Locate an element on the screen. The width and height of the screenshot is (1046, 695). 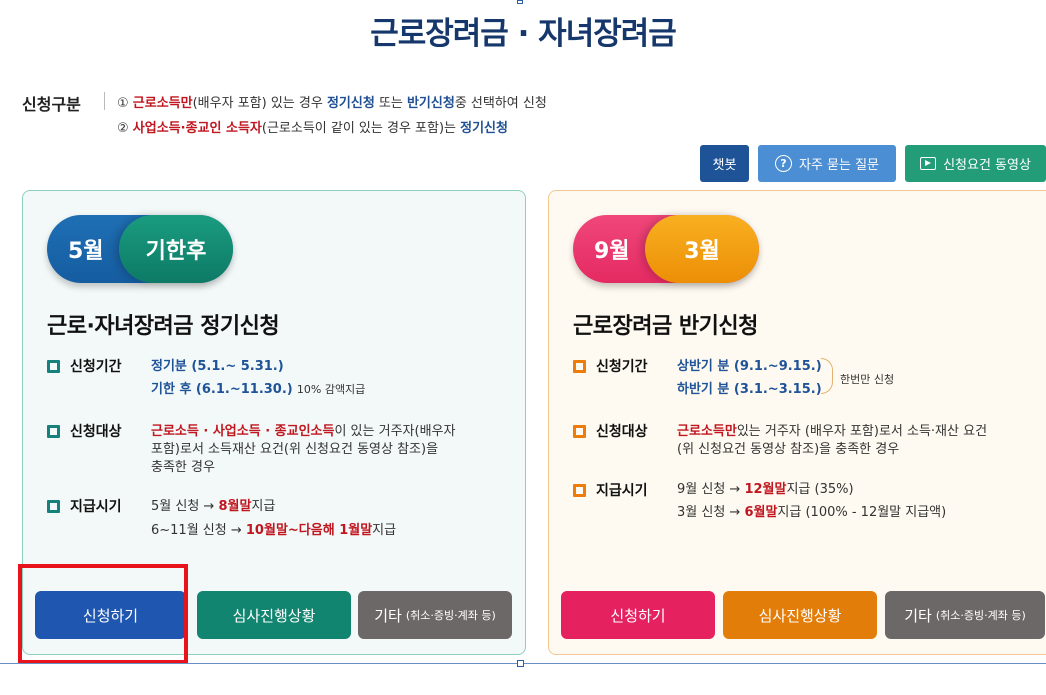
payment-line-1: 9월 신청 → 12월말지급 (35%) is located at coordinates (765, 489).